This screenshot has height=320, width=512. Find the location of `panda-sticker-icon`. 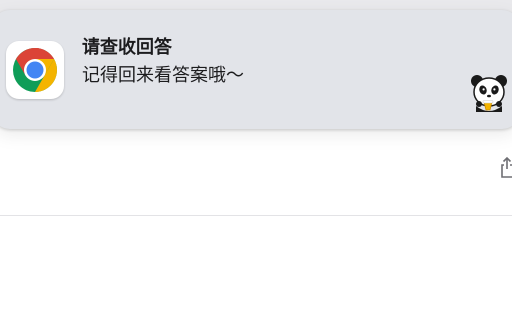

panda-sticker-icon is located at coordinates (489, 93).